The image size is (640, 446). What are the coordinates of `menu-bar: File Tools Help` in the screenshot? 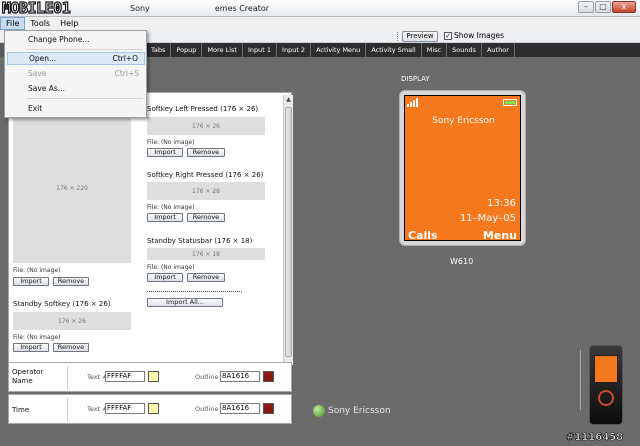 It's located at (320, 23).